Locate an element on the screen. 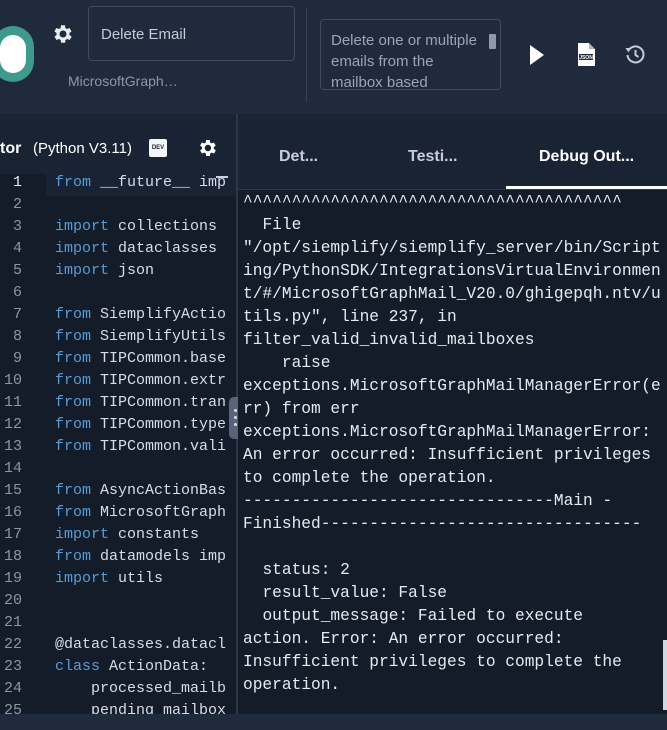 The image size is (667, 730). code-line: import json is located at coordinates (142, 270).